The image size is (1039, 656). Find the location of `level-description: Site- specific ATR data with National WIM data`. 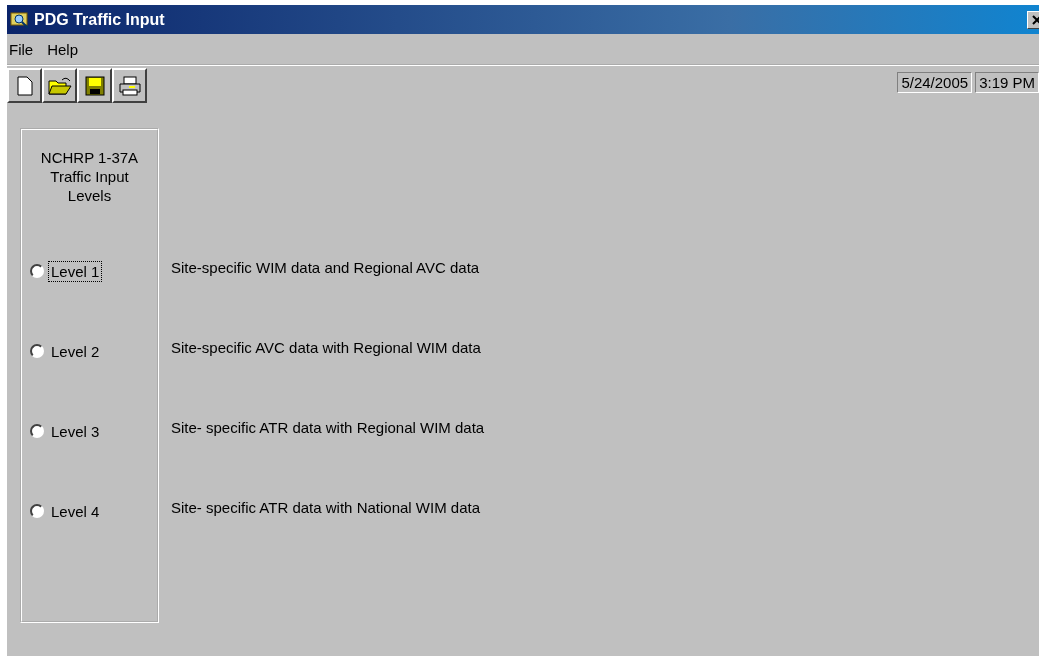

level-description: Site- specific ATR data with National WIM data is located at coordinates (326, 508).